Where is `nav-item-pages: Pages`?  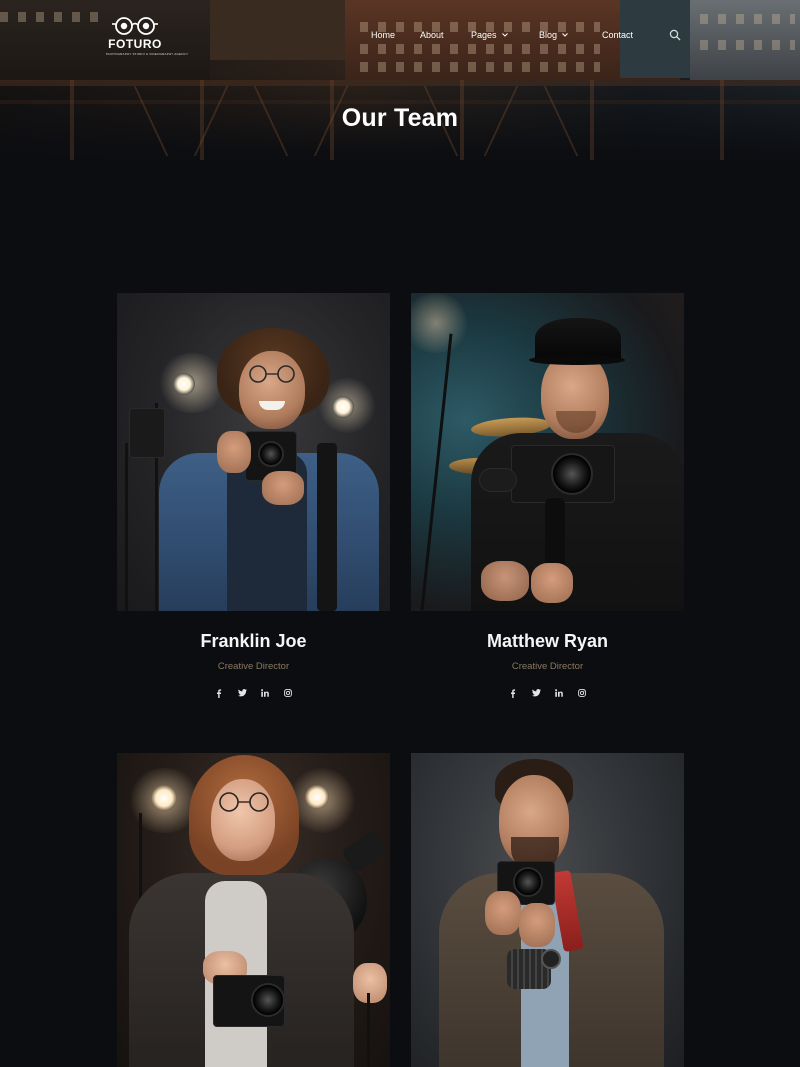 nav-item-pages: Pages is located at coordinates (490, 35).